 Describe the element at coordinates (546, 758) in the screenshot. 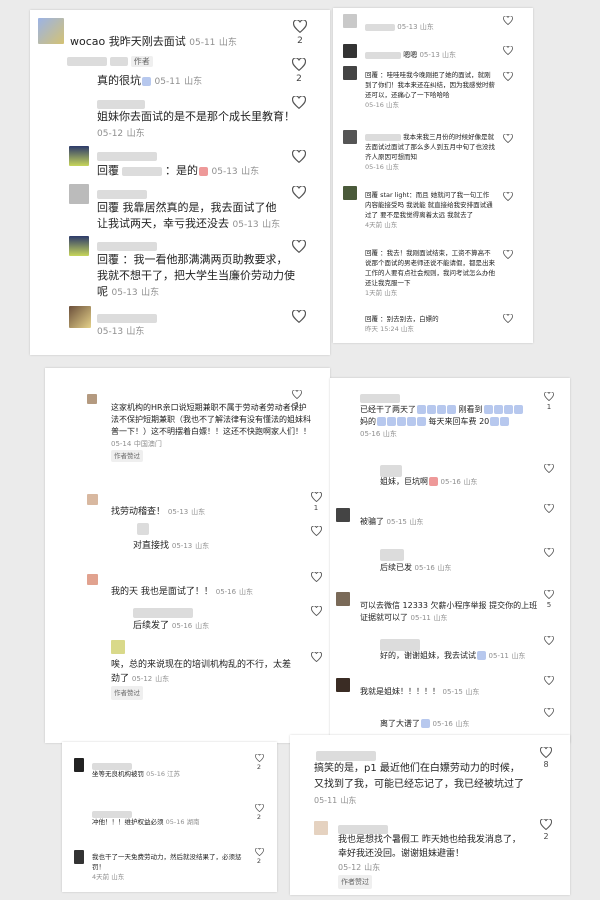

I see `like-button: 8` at that location.